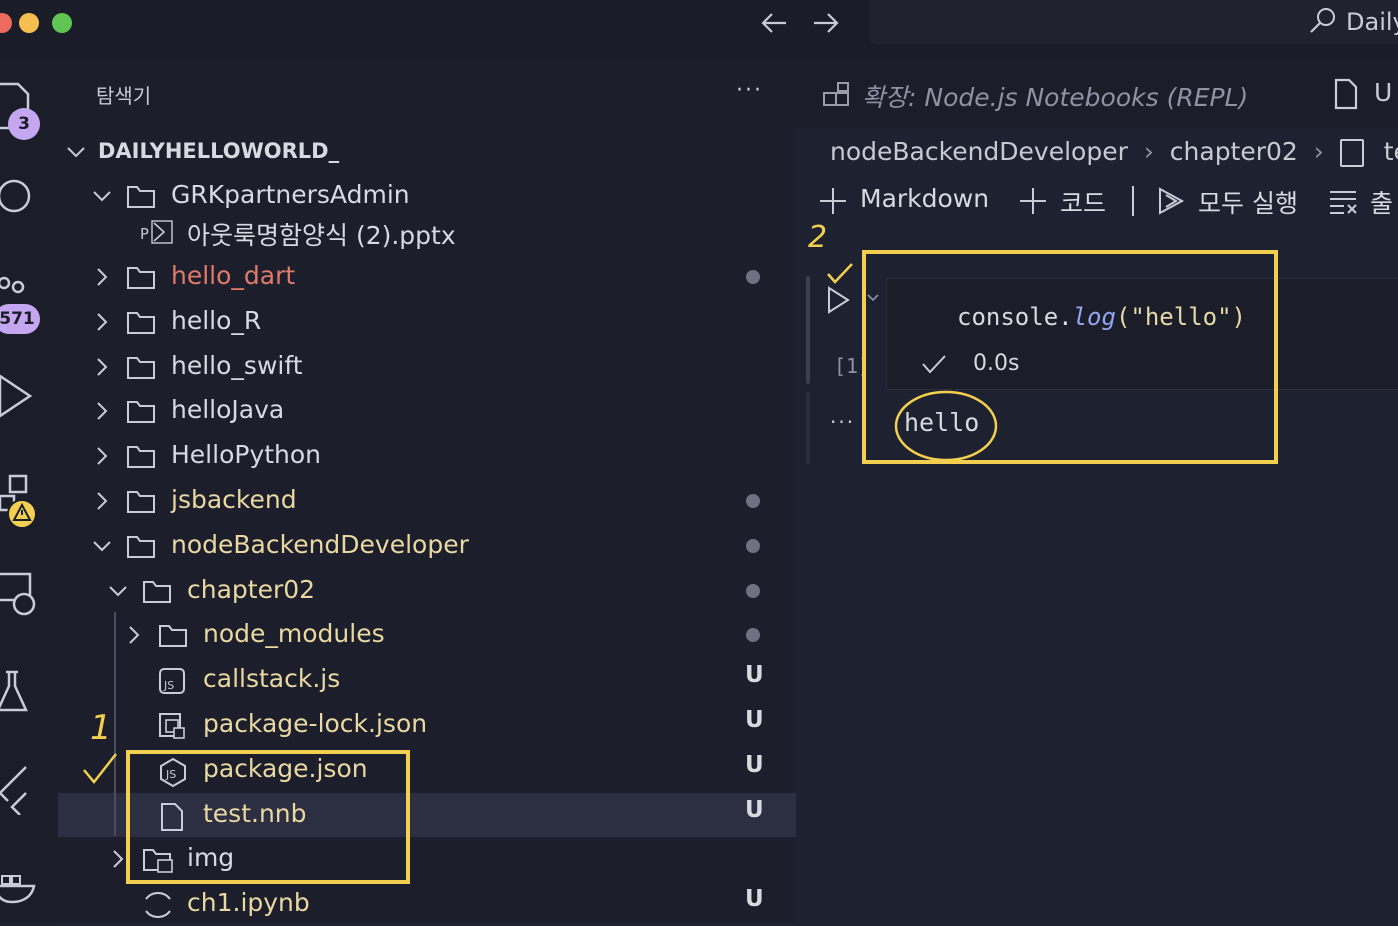 The width and height of the screenshot is (1398, 926). What do you see at coordinates (1055, 96) in the screenshot?
I see `tab-extension-details: 확장: Node.js Notebooks (REPL)` at bounding box center [1055, 96].